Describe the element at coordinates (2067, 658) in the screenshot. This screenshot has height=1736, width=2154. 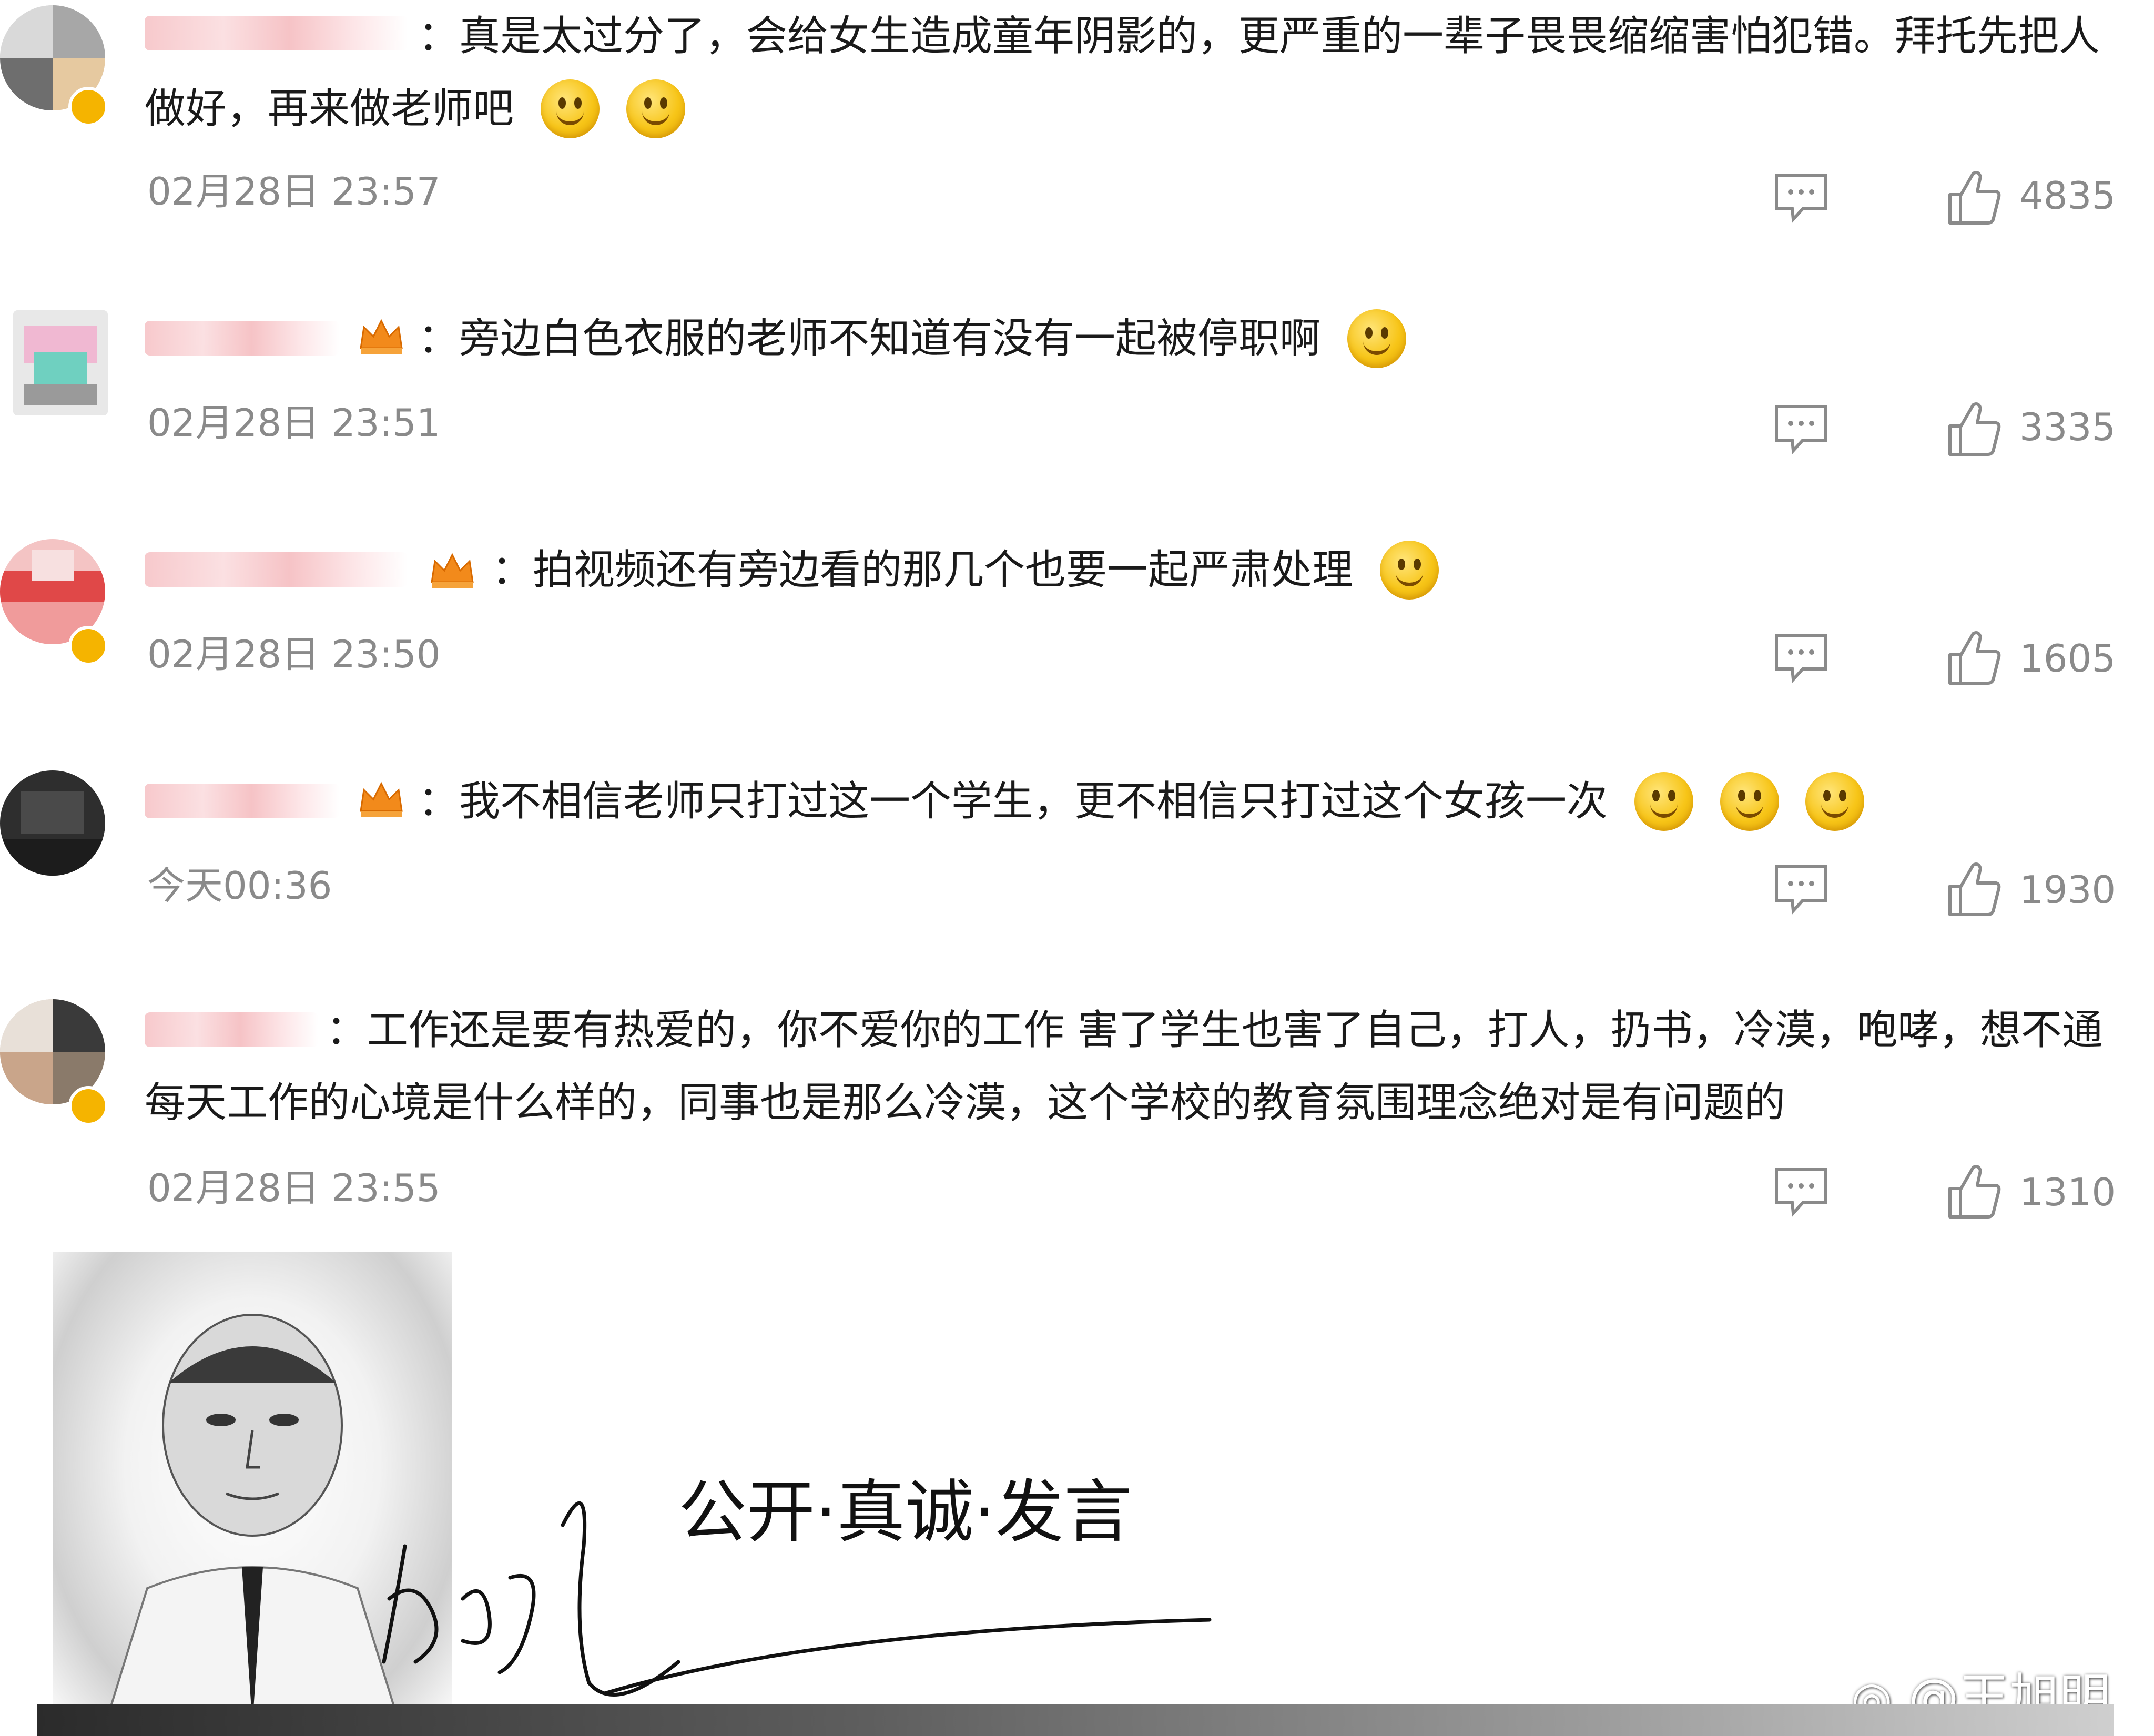
I see `like-count: 1605` at that location.